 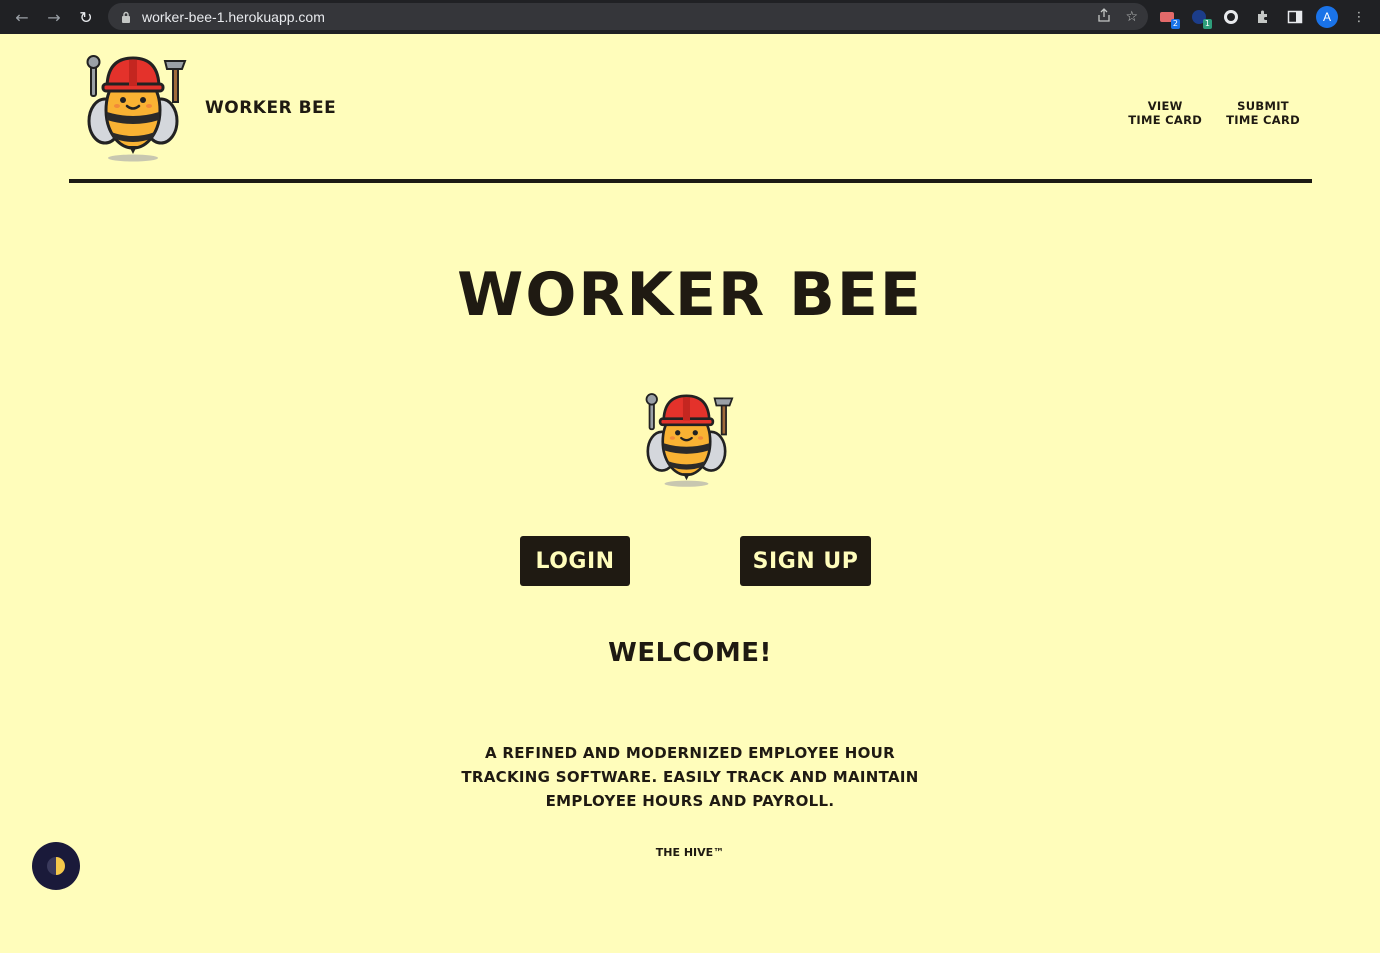 I want to click on nav-submit-time-card: Submit Time Card, so click(x=1263, y=113).